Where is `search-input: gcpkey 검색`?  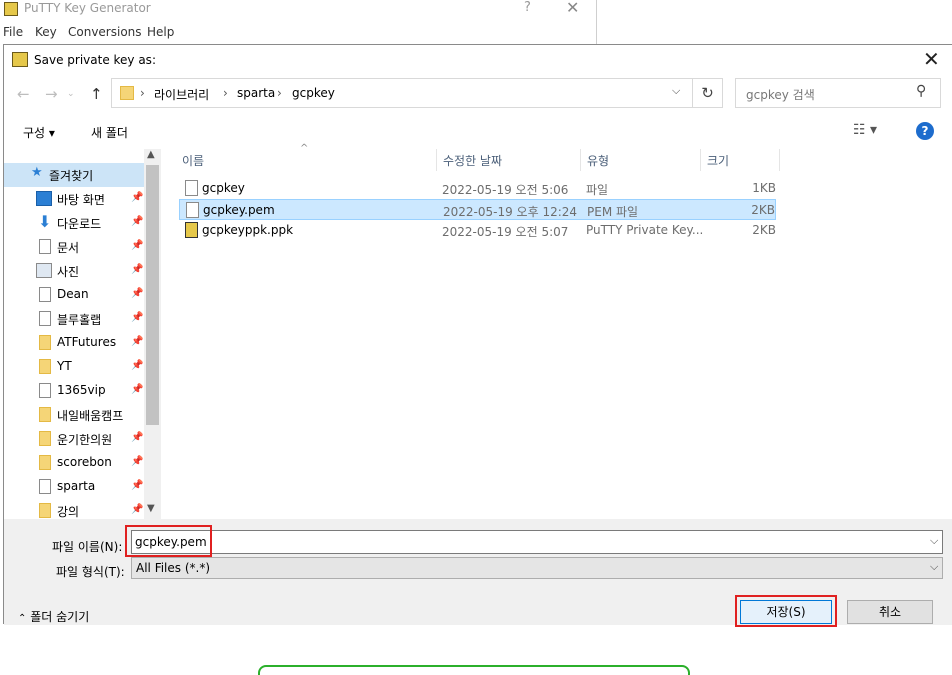 search-input: gcpkey 검색 is located at coordinates (780, 94).